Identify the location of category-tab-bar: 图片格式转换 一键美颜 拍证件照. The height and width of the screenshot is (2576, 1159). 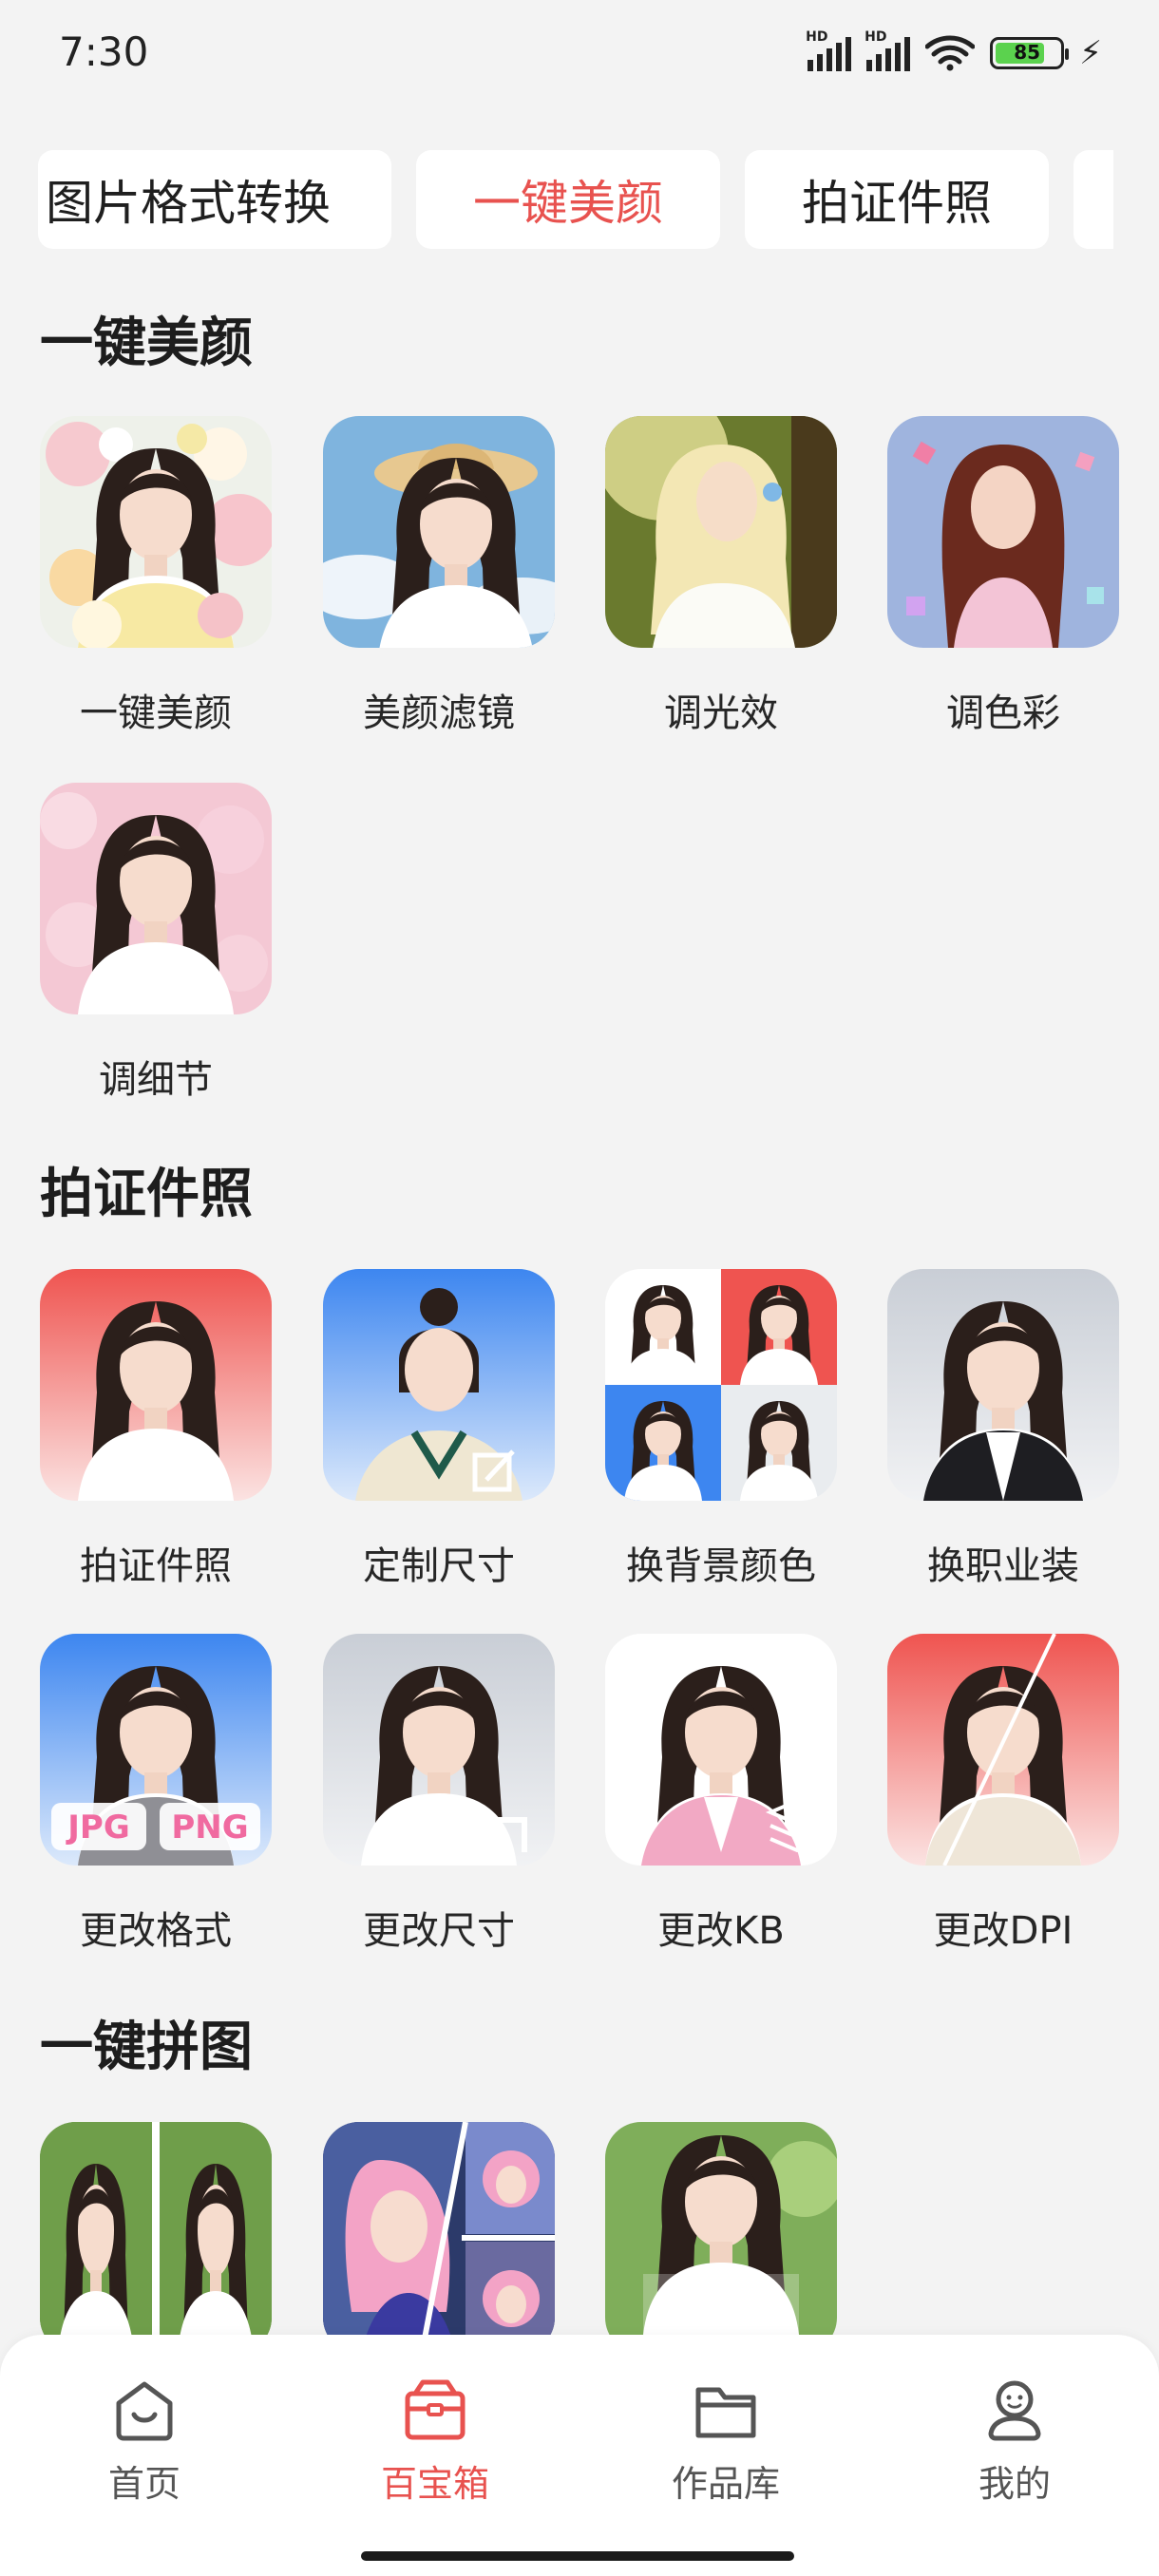
(579, 199).